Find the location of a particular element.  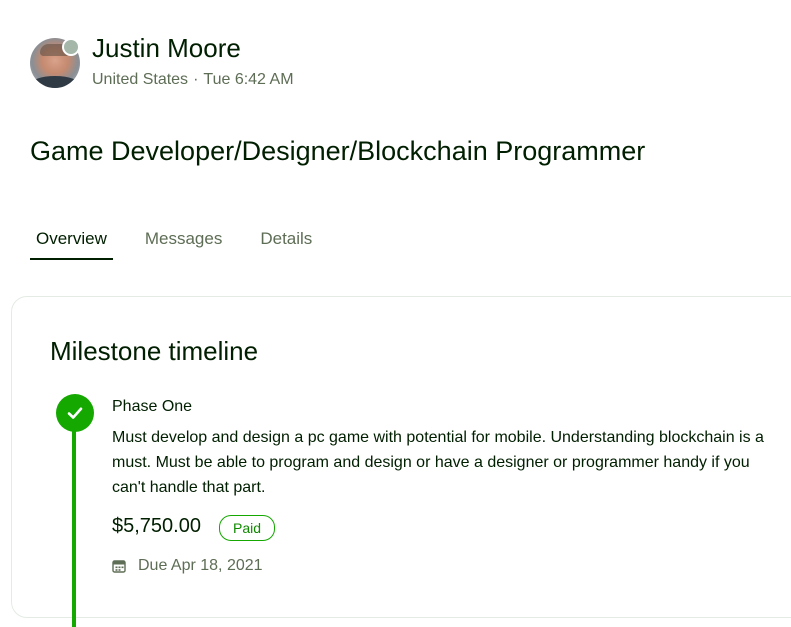

calendar-icon is located at coordinates (119, 566).